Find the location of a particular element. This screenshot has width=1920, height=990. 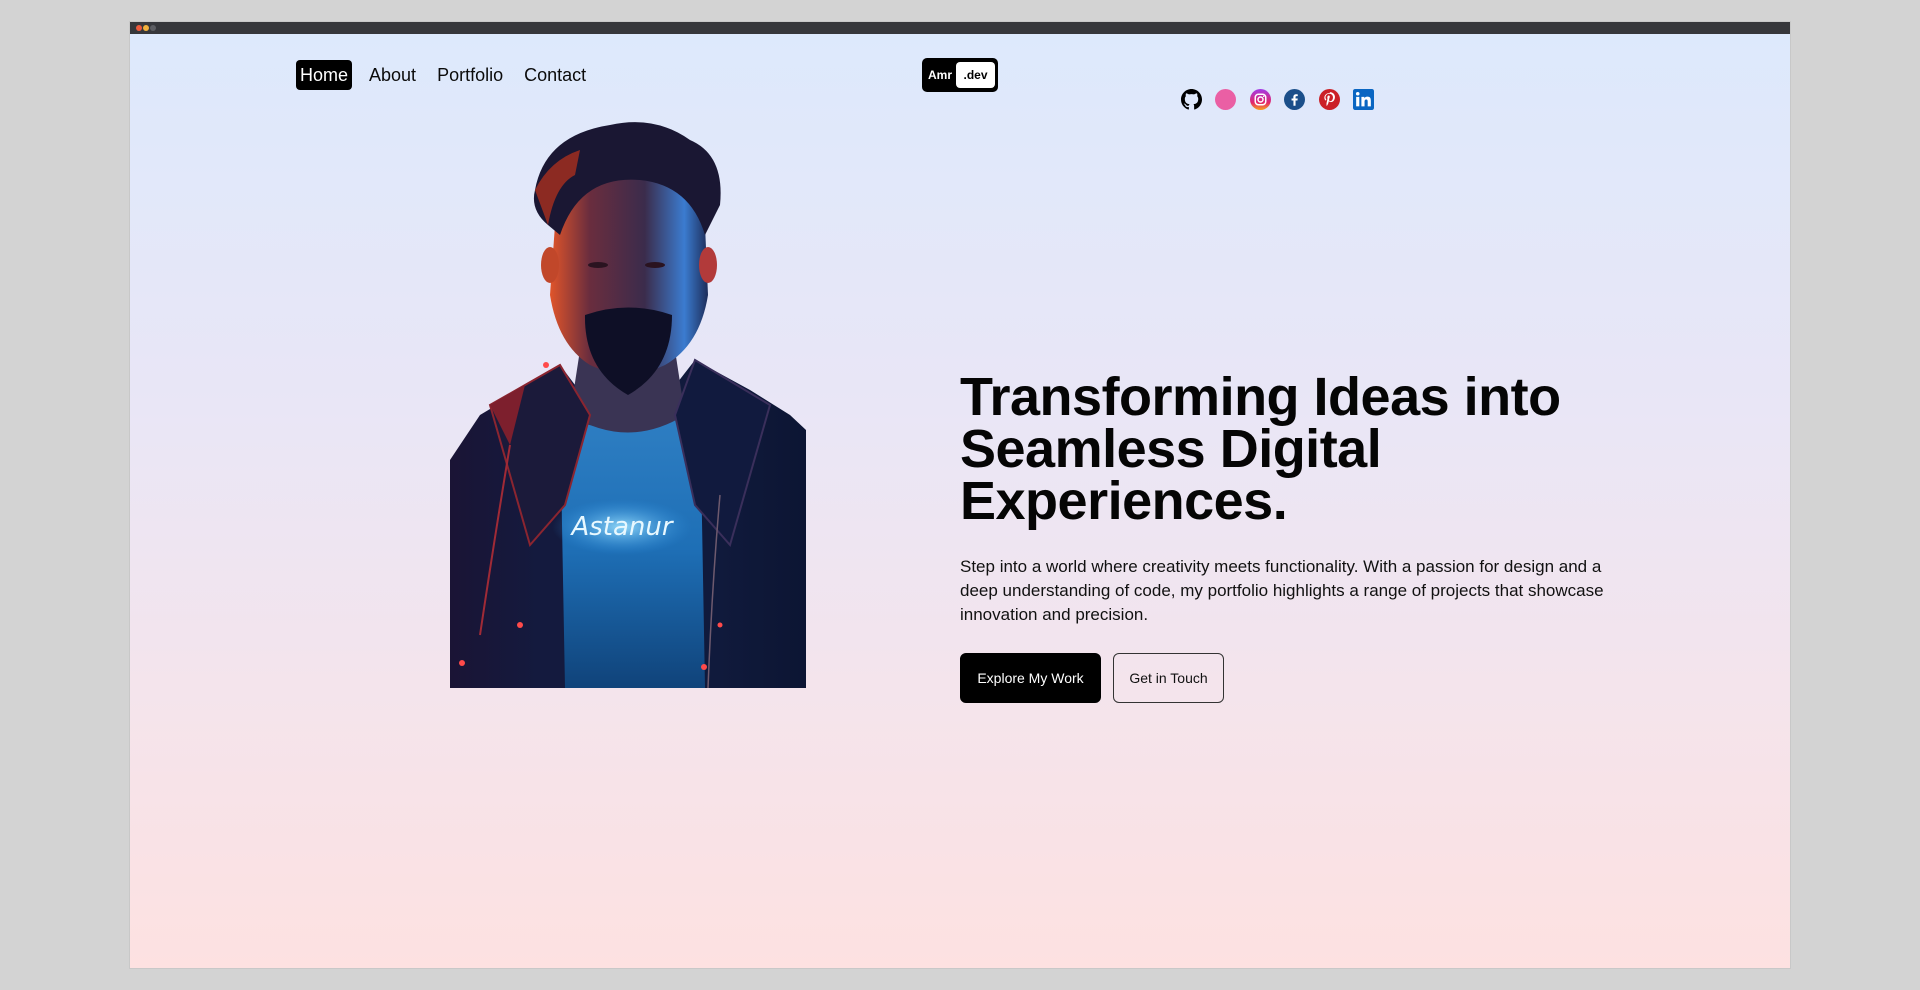

instagram-link is located at coordinates (1260, 99).